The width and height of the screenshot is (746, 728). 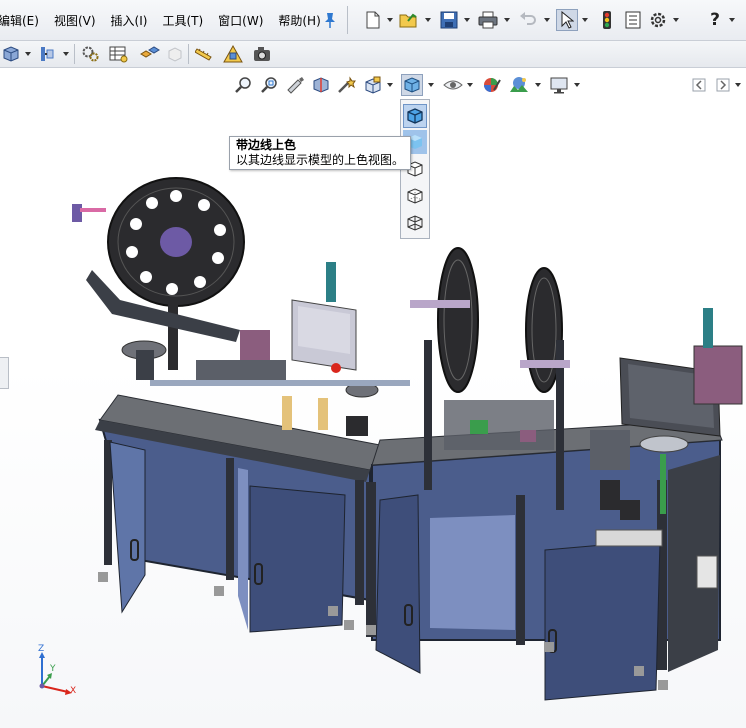 I want to click on bill-of-materials-button, so click(x=119, y=54).